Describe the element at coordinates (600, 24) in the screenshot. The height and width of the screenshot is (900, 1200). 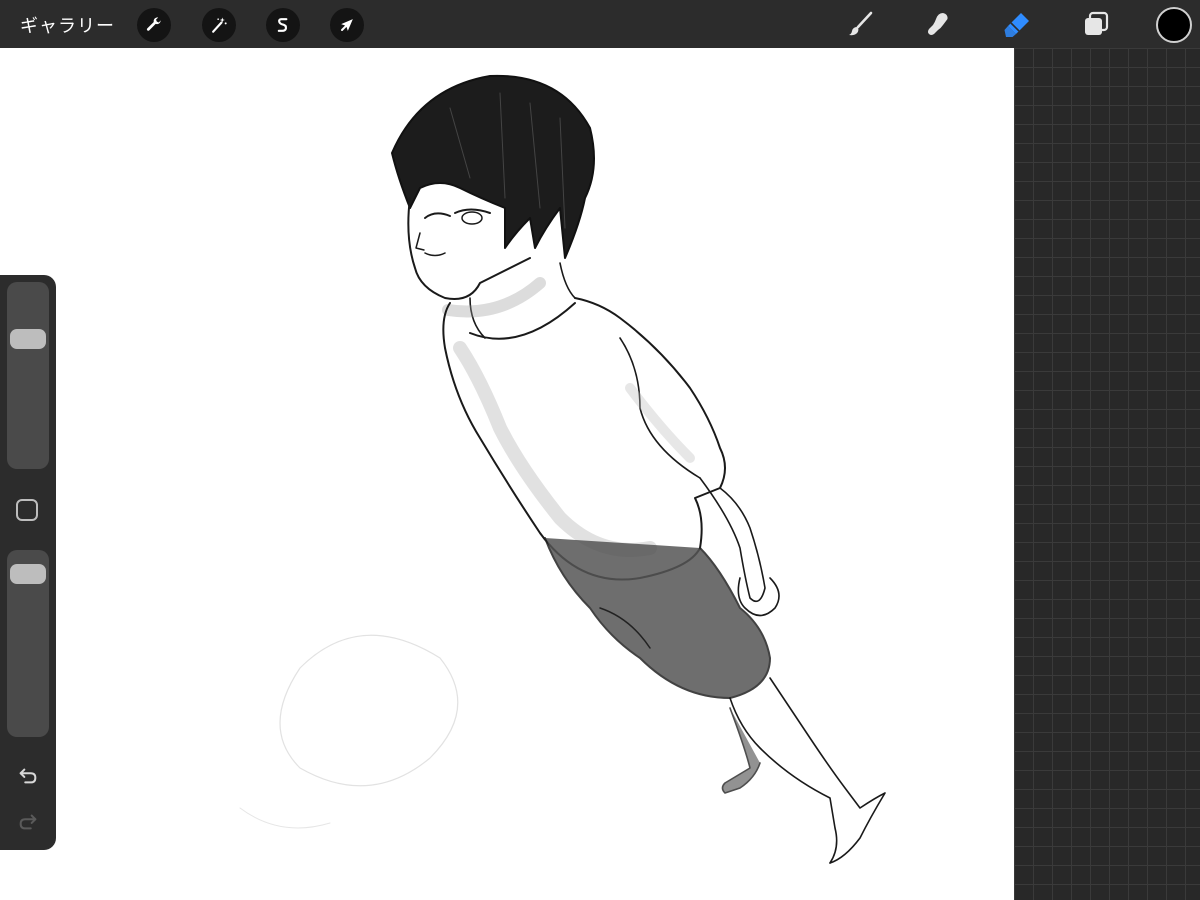
I see `top-toolbar: ギャラリー` at that location.